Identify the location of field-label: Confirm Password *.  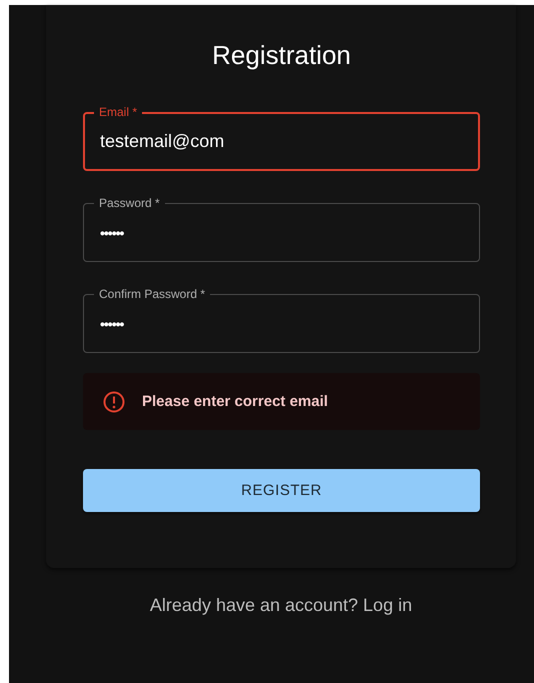
(152, 294).